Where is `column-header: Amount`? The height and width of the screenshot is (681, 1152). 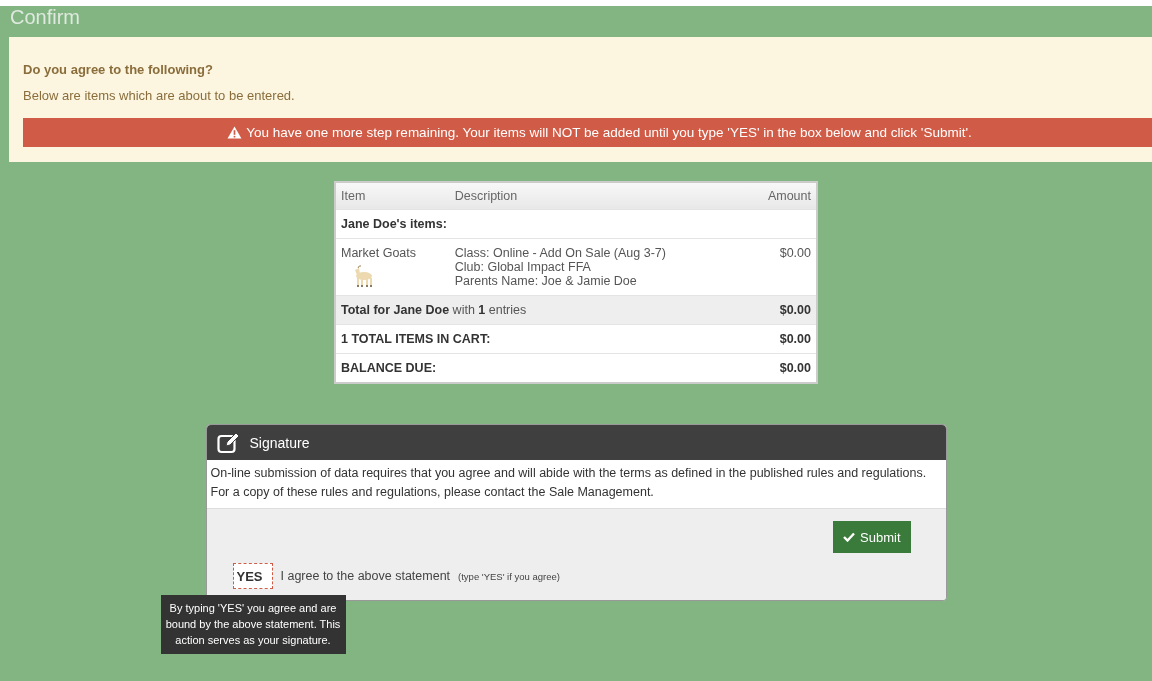
column-header: Amount is located at coordinates (780, 196).